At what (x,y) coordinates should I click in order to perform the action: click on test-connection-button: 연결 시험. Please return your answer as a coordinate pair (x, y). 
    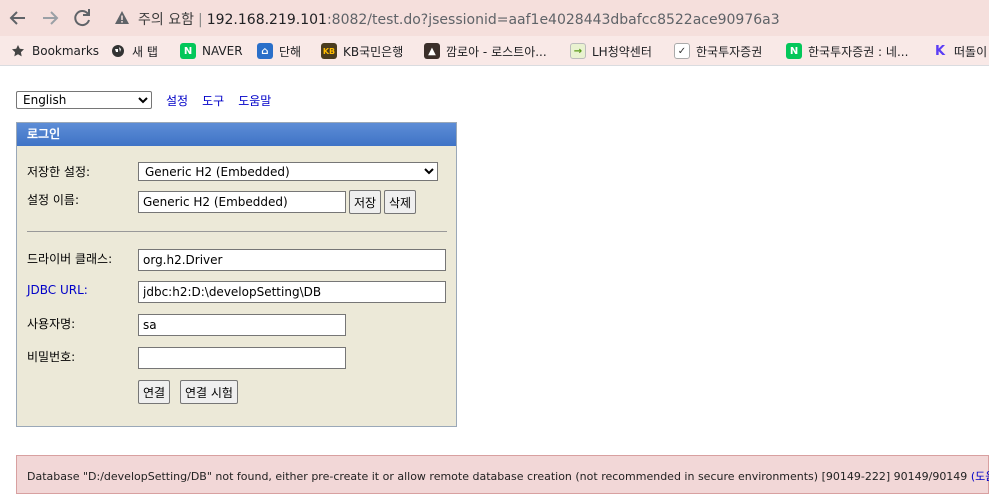
    Looking at the image, I should click on (209, 392).